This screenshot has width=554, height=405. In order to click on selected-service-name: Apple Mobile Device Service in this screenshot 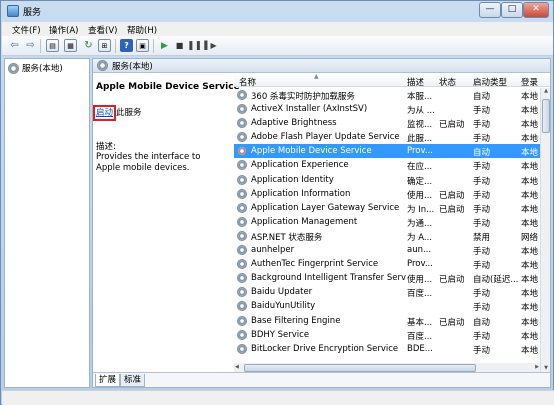, I will do `click(168, 87)`.